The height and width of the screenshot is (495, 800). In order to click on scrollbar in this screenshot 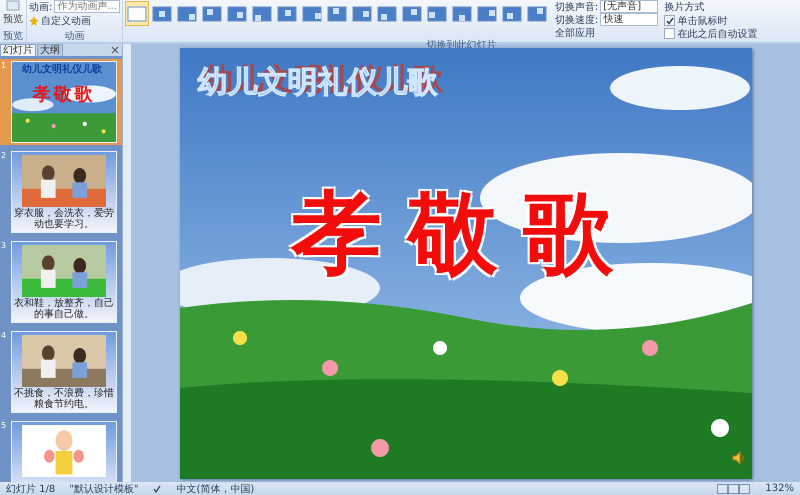, I will do `click(126, 263)`.